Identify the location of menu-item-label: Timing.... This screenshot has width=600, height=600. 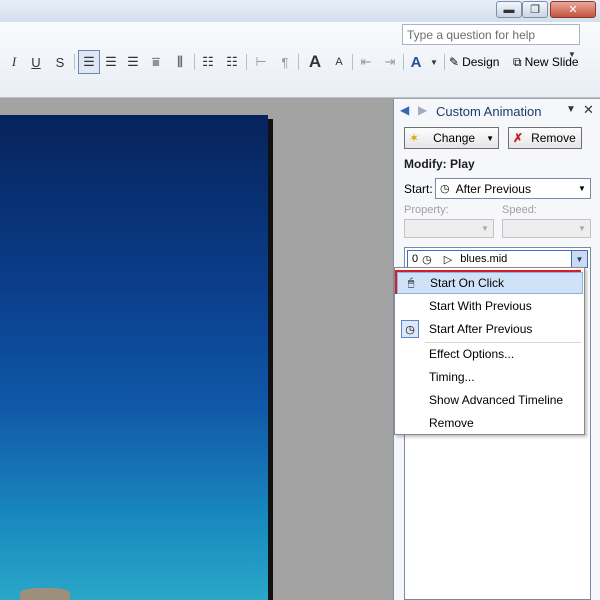
(452, 377).